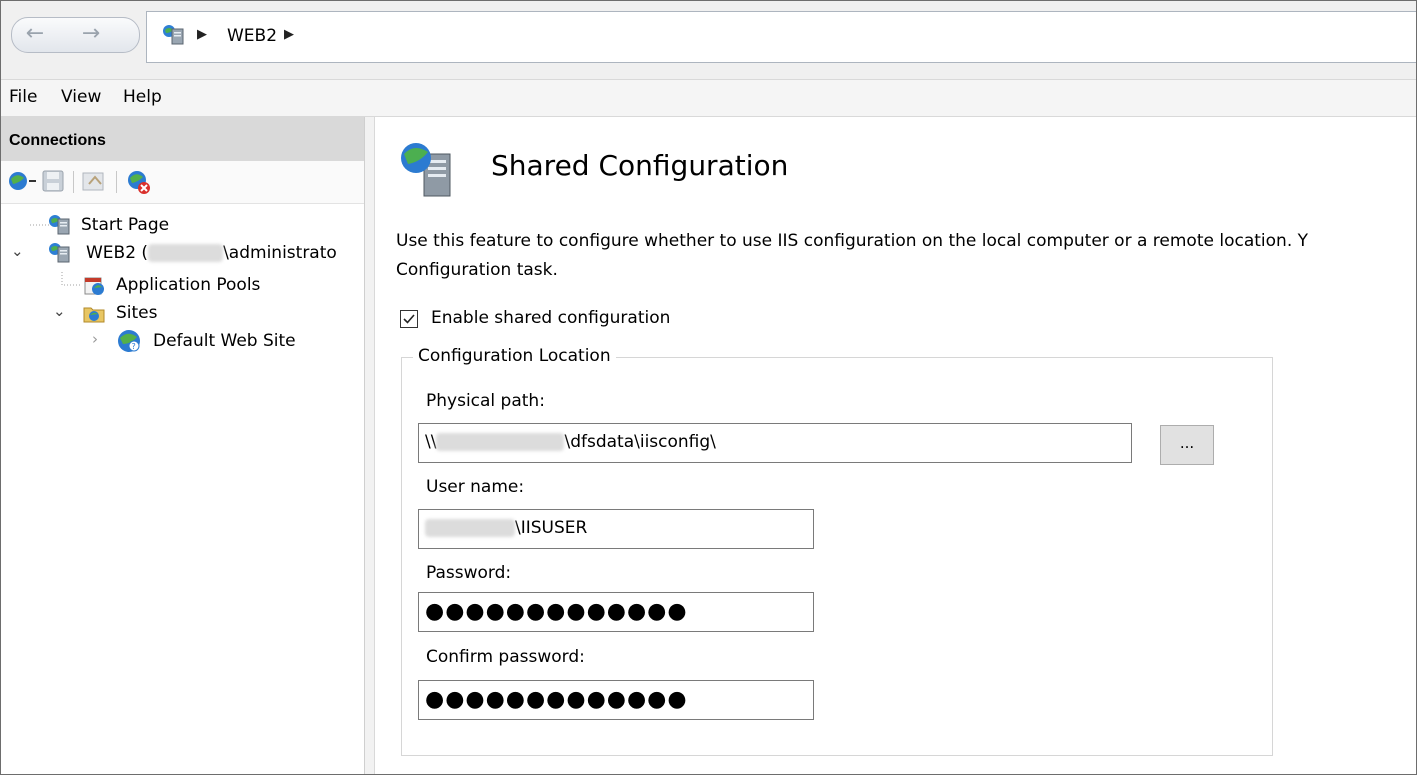  Describe the element at coordinates (94, 315) in the screenshot. I see `folder-icon` at that location.